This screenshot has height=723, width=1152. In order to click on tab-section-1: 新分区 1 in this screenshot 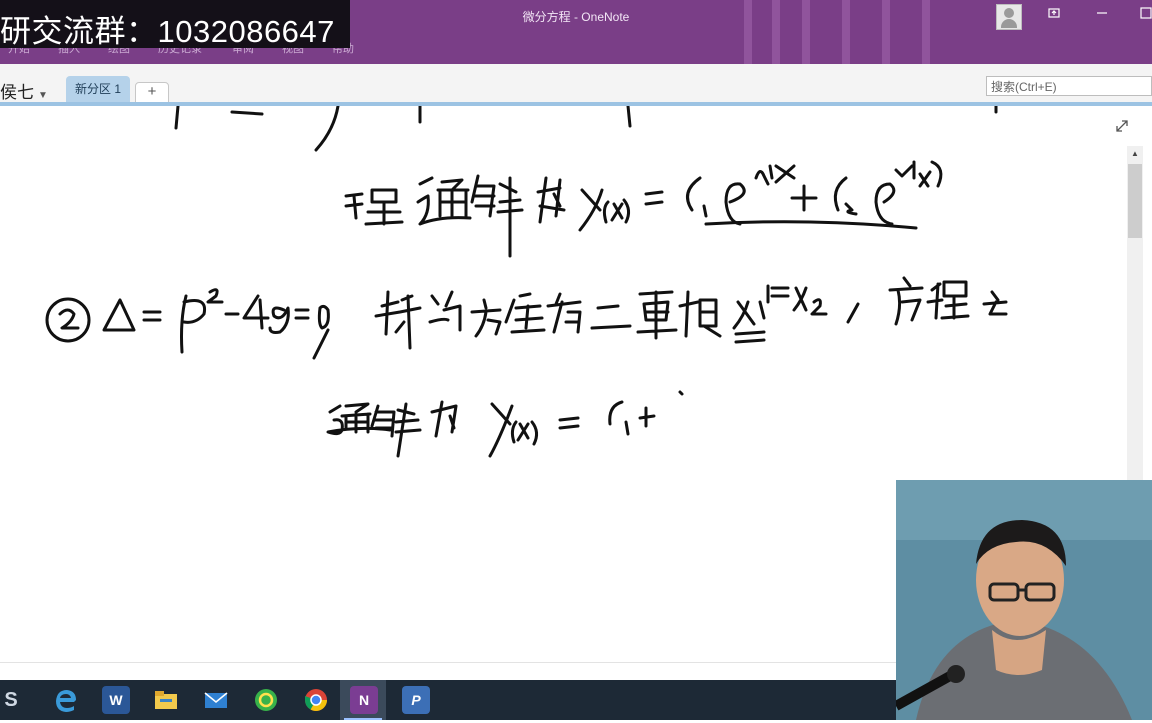, I will do `click(98, 89)`.